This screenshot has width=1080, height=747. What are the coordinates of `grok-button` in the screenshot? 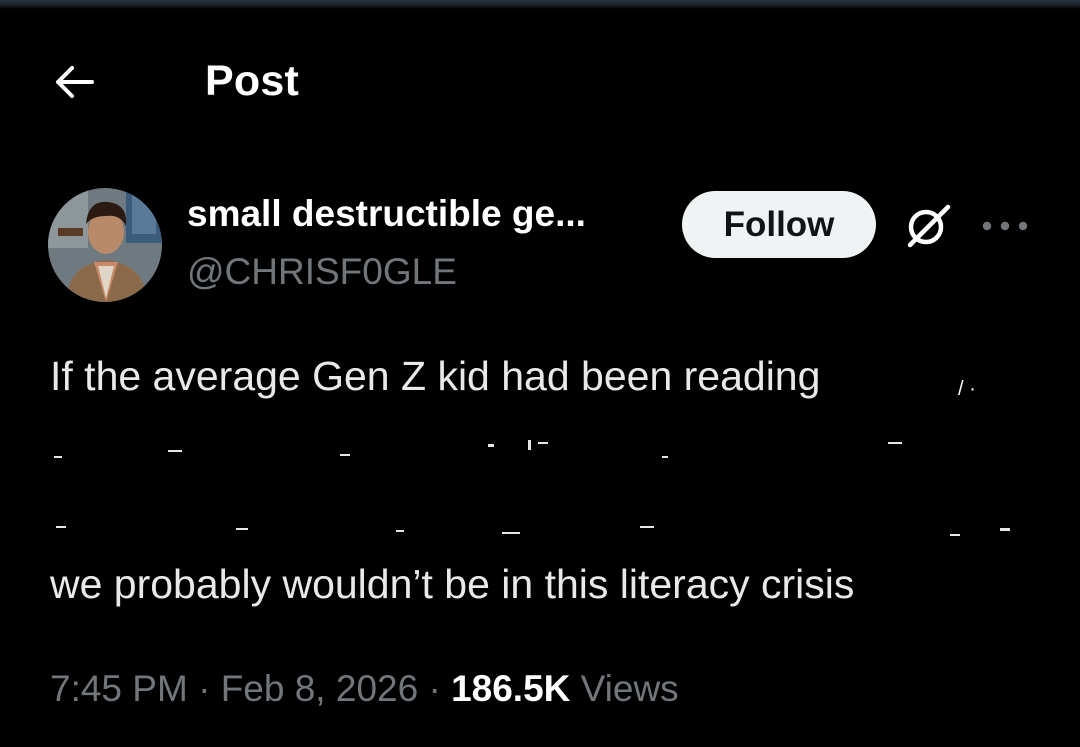 It's located at (928, 225).